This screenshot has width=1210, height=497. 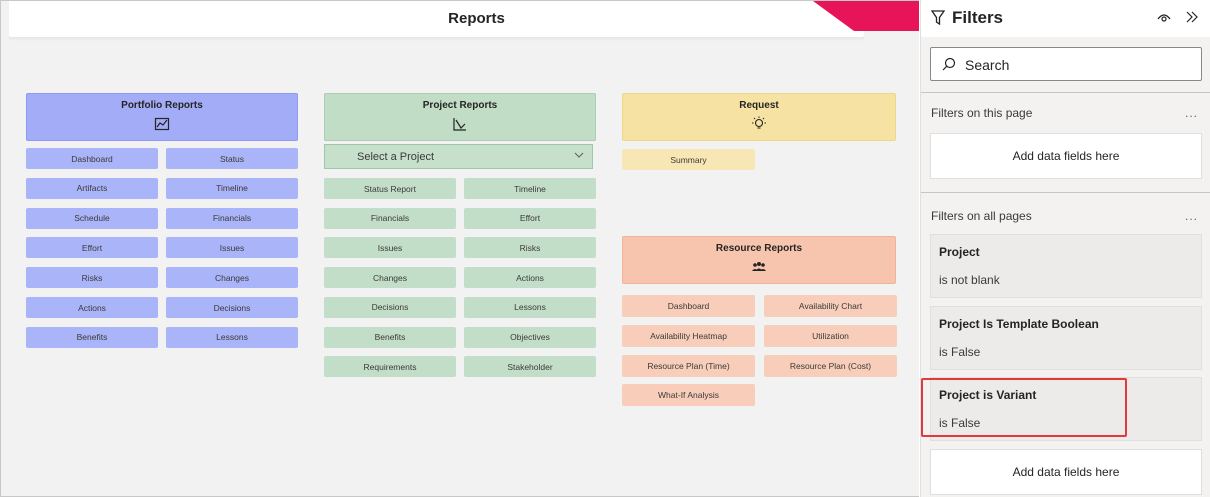 What do you see at coordinates (978, 17) in the screenshot?
I see `filters-title: Filters` at bounding box center [978, 17].